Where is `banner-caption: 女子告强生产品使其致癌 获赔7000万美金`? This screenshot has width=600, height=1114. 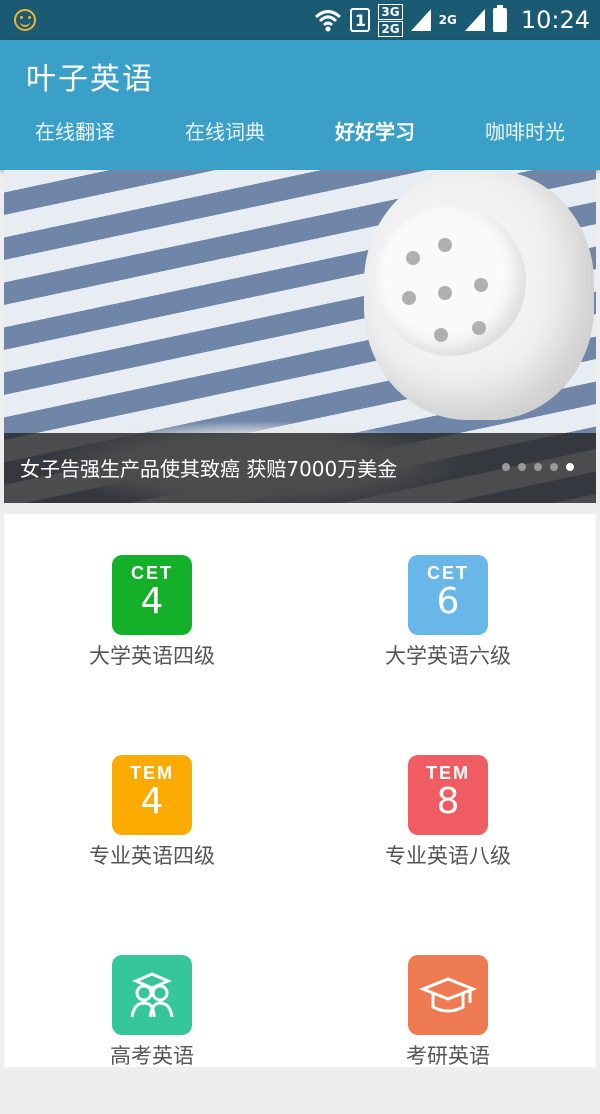 banner-caption: 女子告强生产品使其致癌 获赔7000万美金 is located at coordinates (209, 469).